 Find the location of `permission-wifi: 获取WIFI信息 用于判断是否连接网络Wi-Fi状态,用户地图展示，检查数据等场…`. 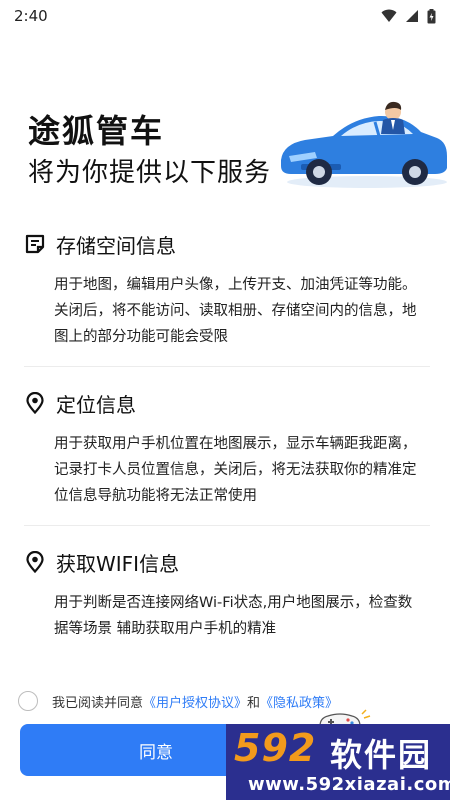

permission-wifi: 获取WIFI信息 用于判断是否连接网络Wi-Fi状态,用户地图展示，检查数据等场… is located at coordinates (225, 591).